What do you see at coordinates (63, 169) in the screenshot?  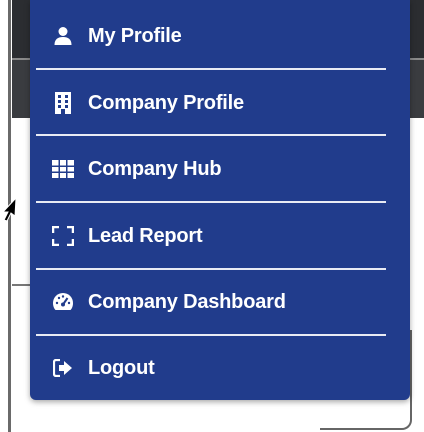 I see `grid-icon` at bounding box center [63, 169].